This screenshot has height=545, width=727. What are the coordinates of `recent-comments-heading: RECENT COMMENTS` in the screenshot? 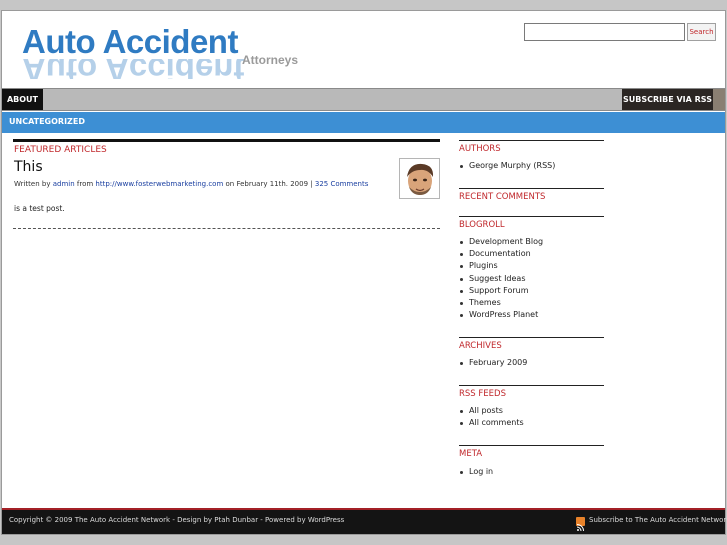 It's located at (502, 197).